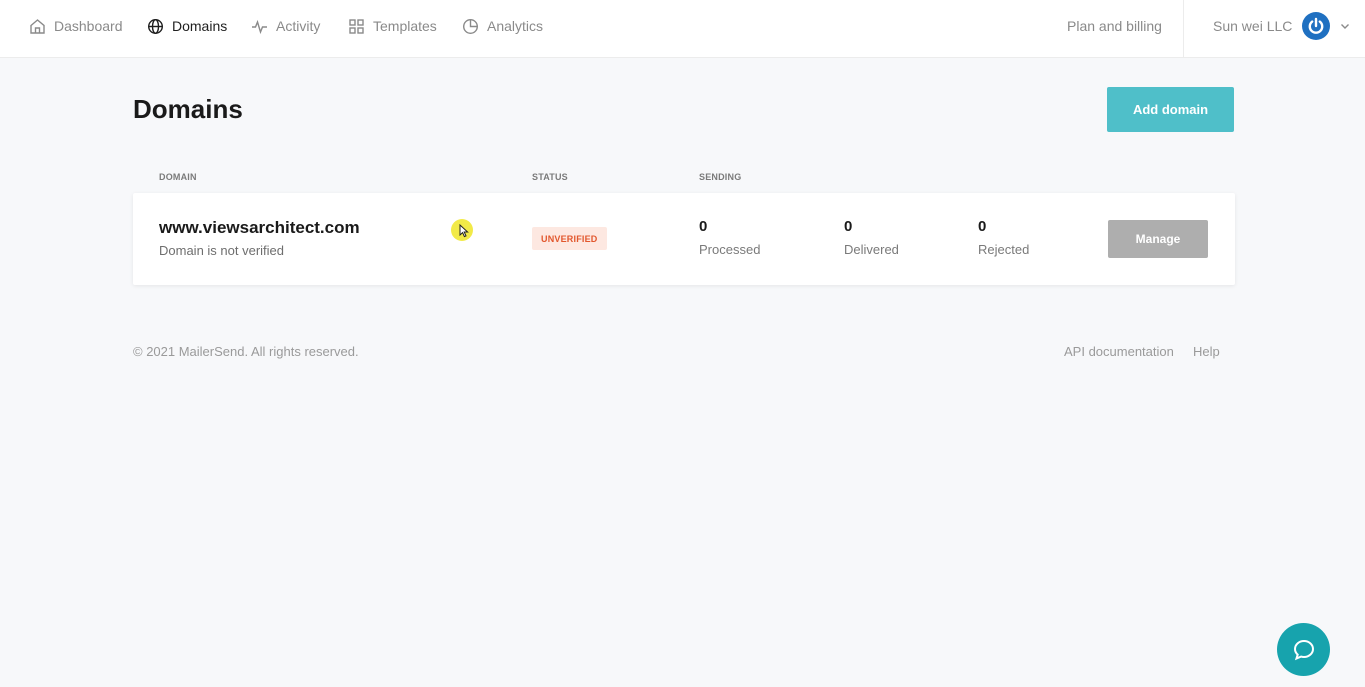  Describe the element at coordinates (729, 237) in the screenshot. I see `stat-processed: 0 Processed` at that location.